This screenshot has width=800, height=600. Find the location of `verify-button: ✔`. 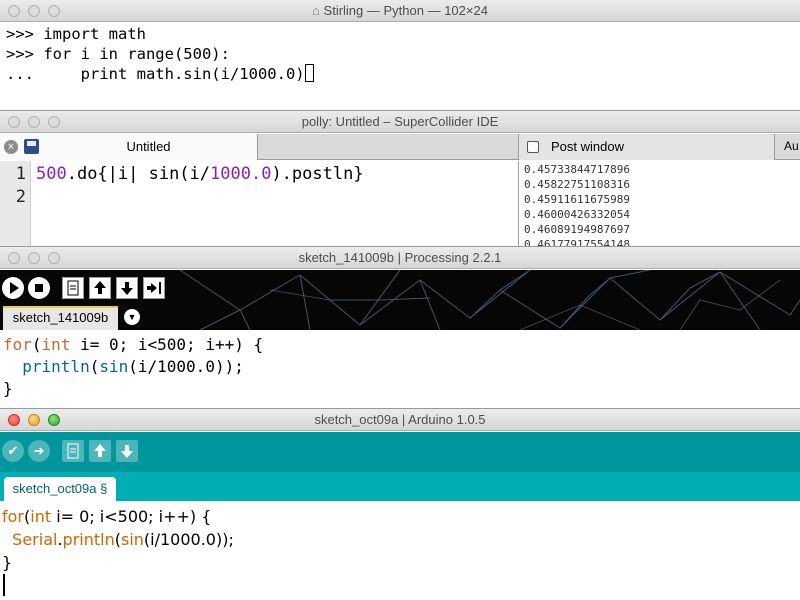

verify-button: ✔ is located at coordinates (13, 451).